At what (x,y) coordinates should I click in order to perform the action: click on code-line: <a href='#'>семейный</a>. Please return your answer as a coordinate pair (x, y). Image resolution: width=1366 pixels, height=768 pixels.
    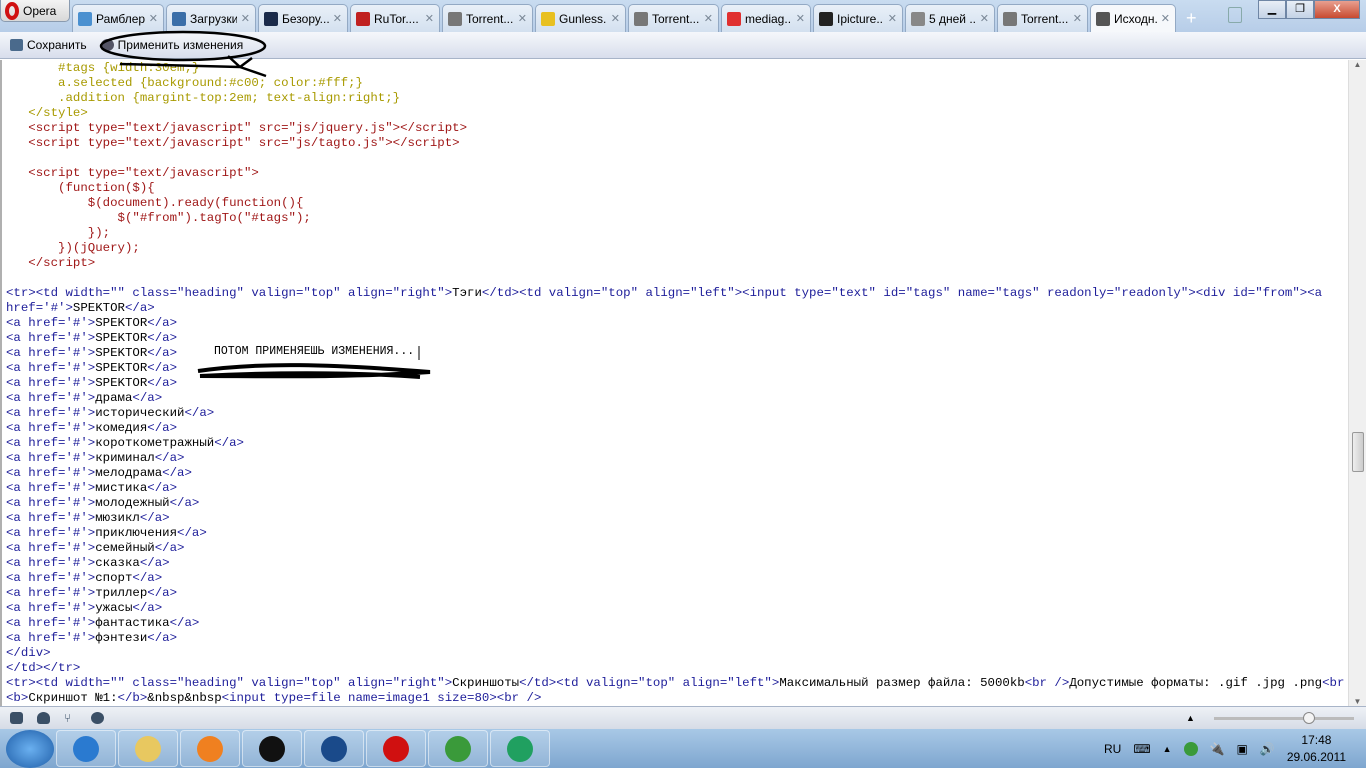
    Looking at the image, I should click on (95, 548).